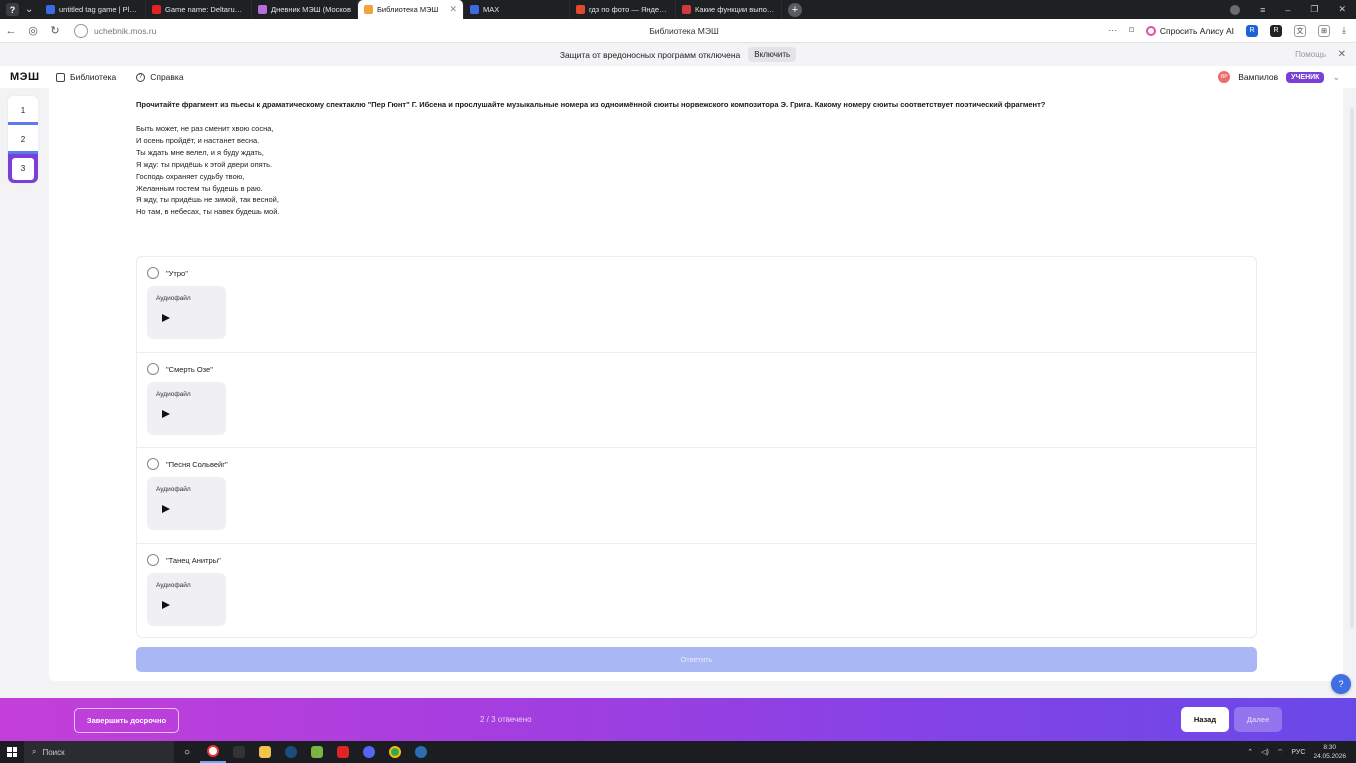  What do you see at coordinates (1258, 719) in the screenshot?
I see `next-button: Далее` at bounding box center [1258, 719].